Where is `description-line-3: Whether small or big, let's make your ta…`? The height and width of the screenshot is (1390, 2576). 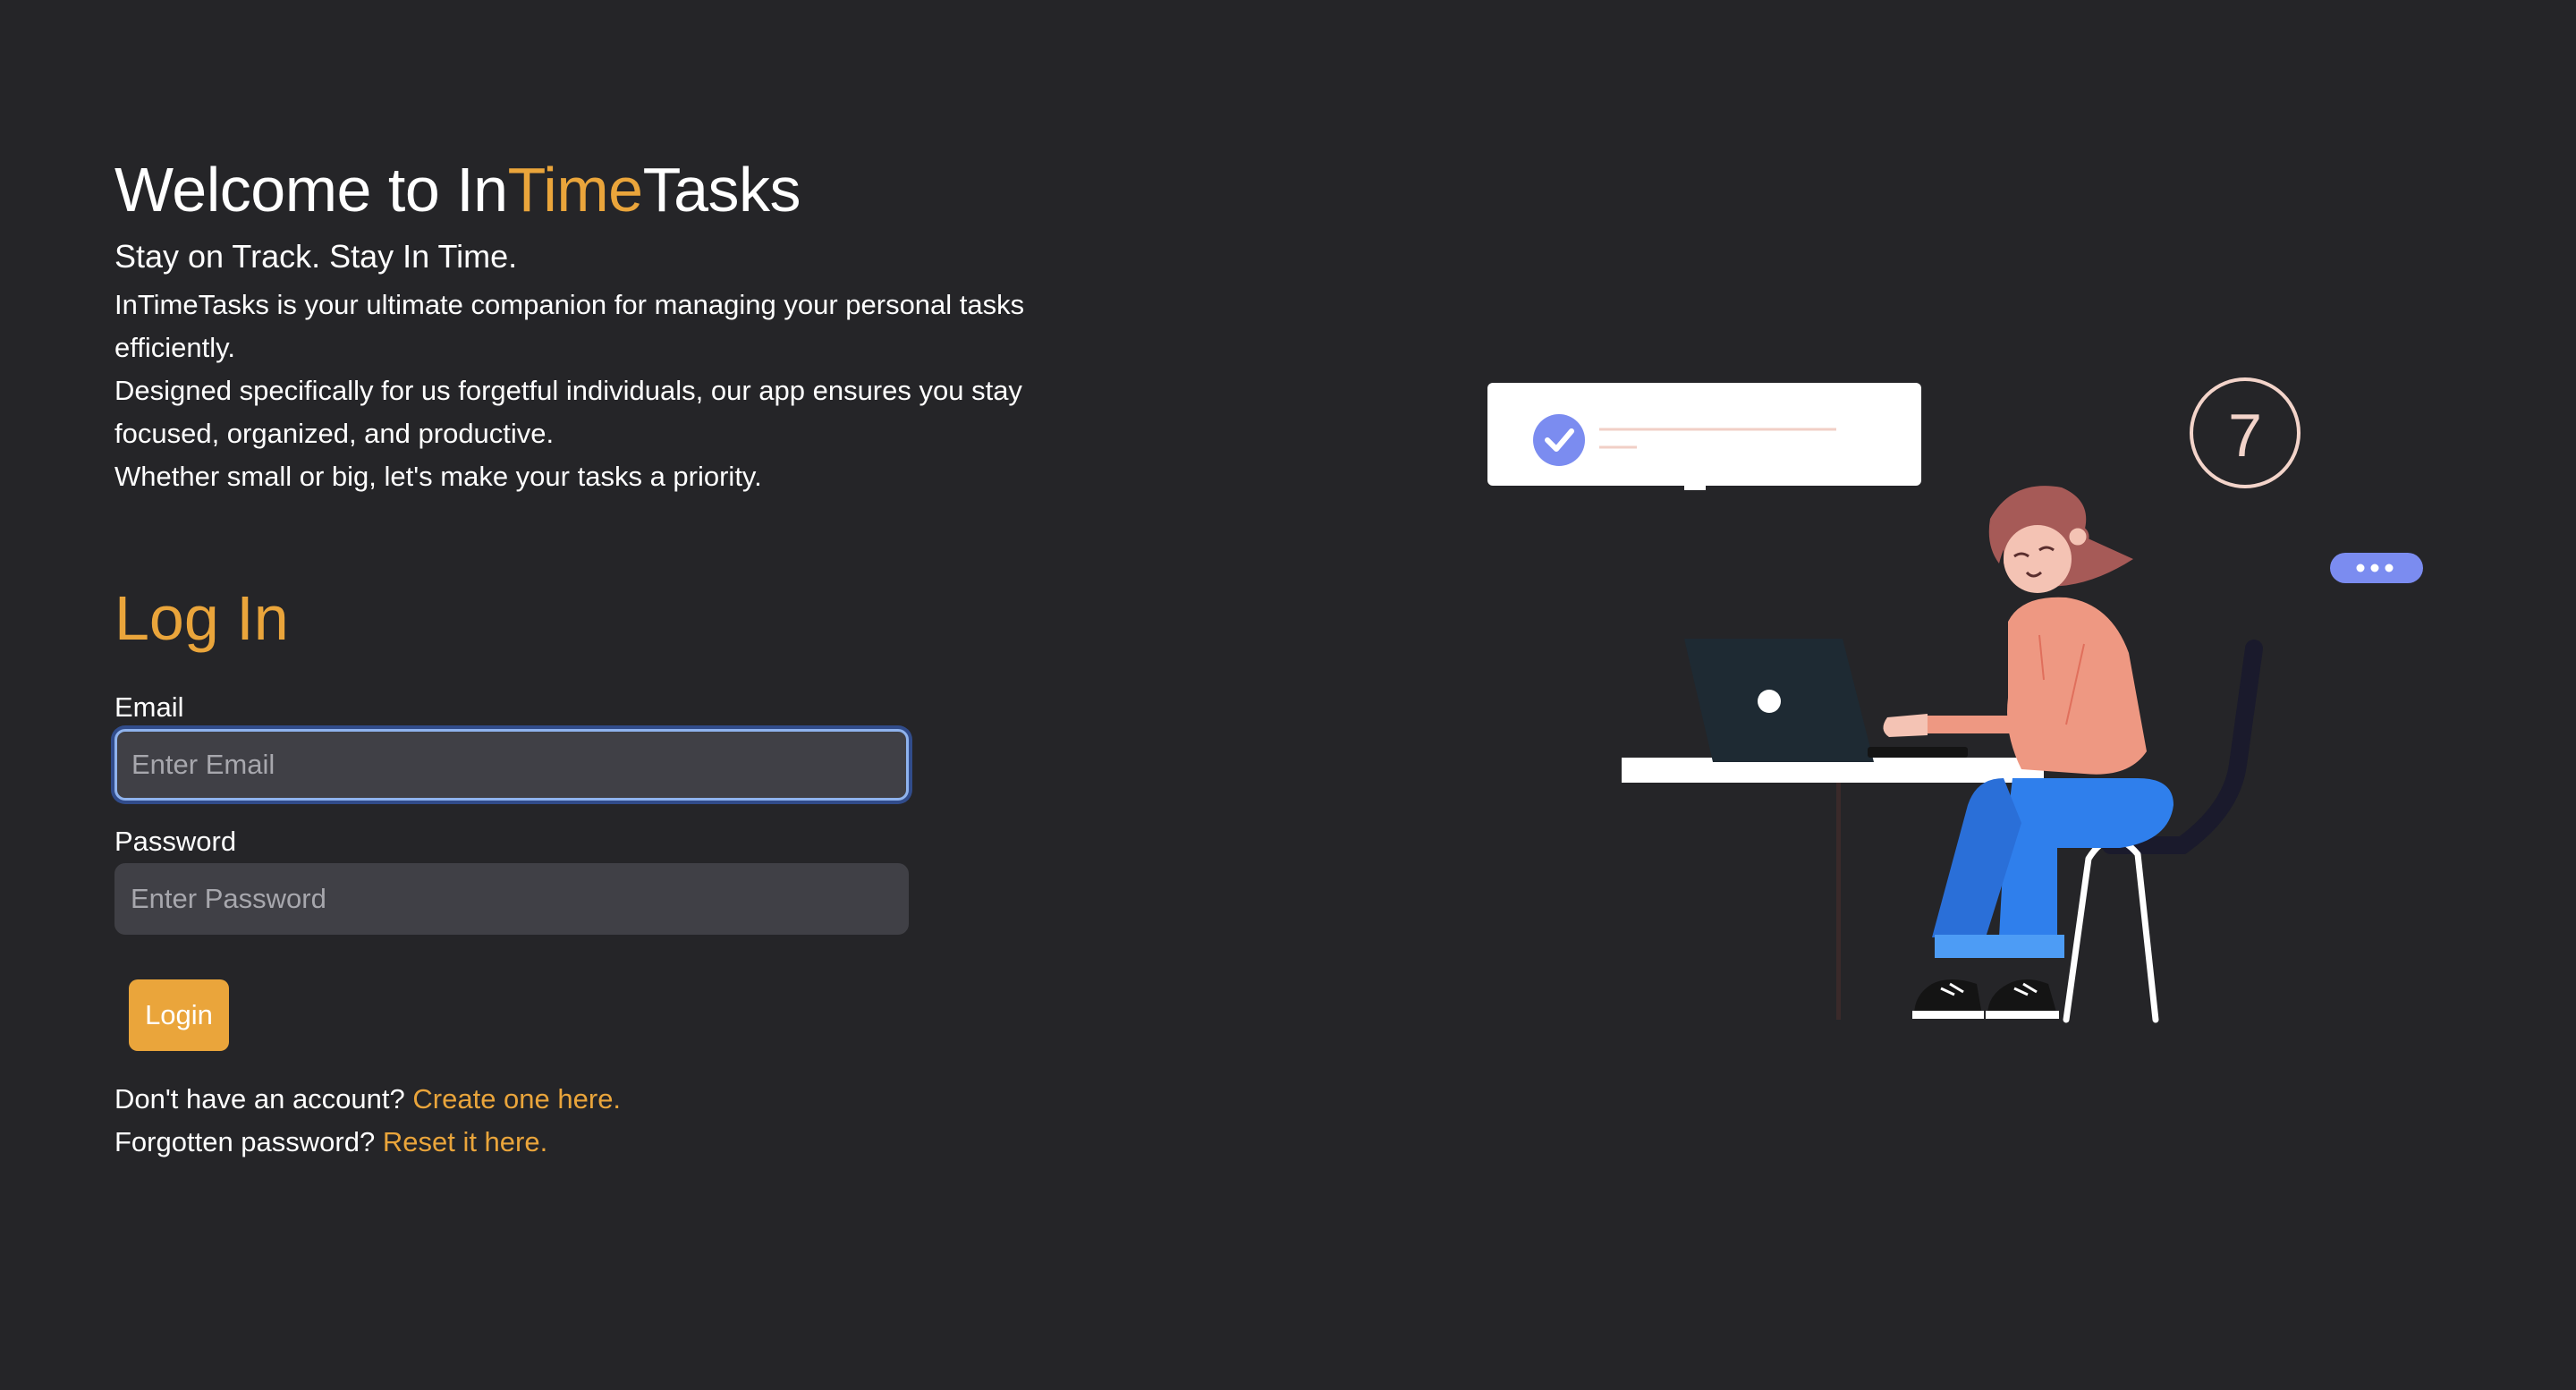
description-line-3: Whether small or big, let's make your ta… is located at coordinates (438, 476).